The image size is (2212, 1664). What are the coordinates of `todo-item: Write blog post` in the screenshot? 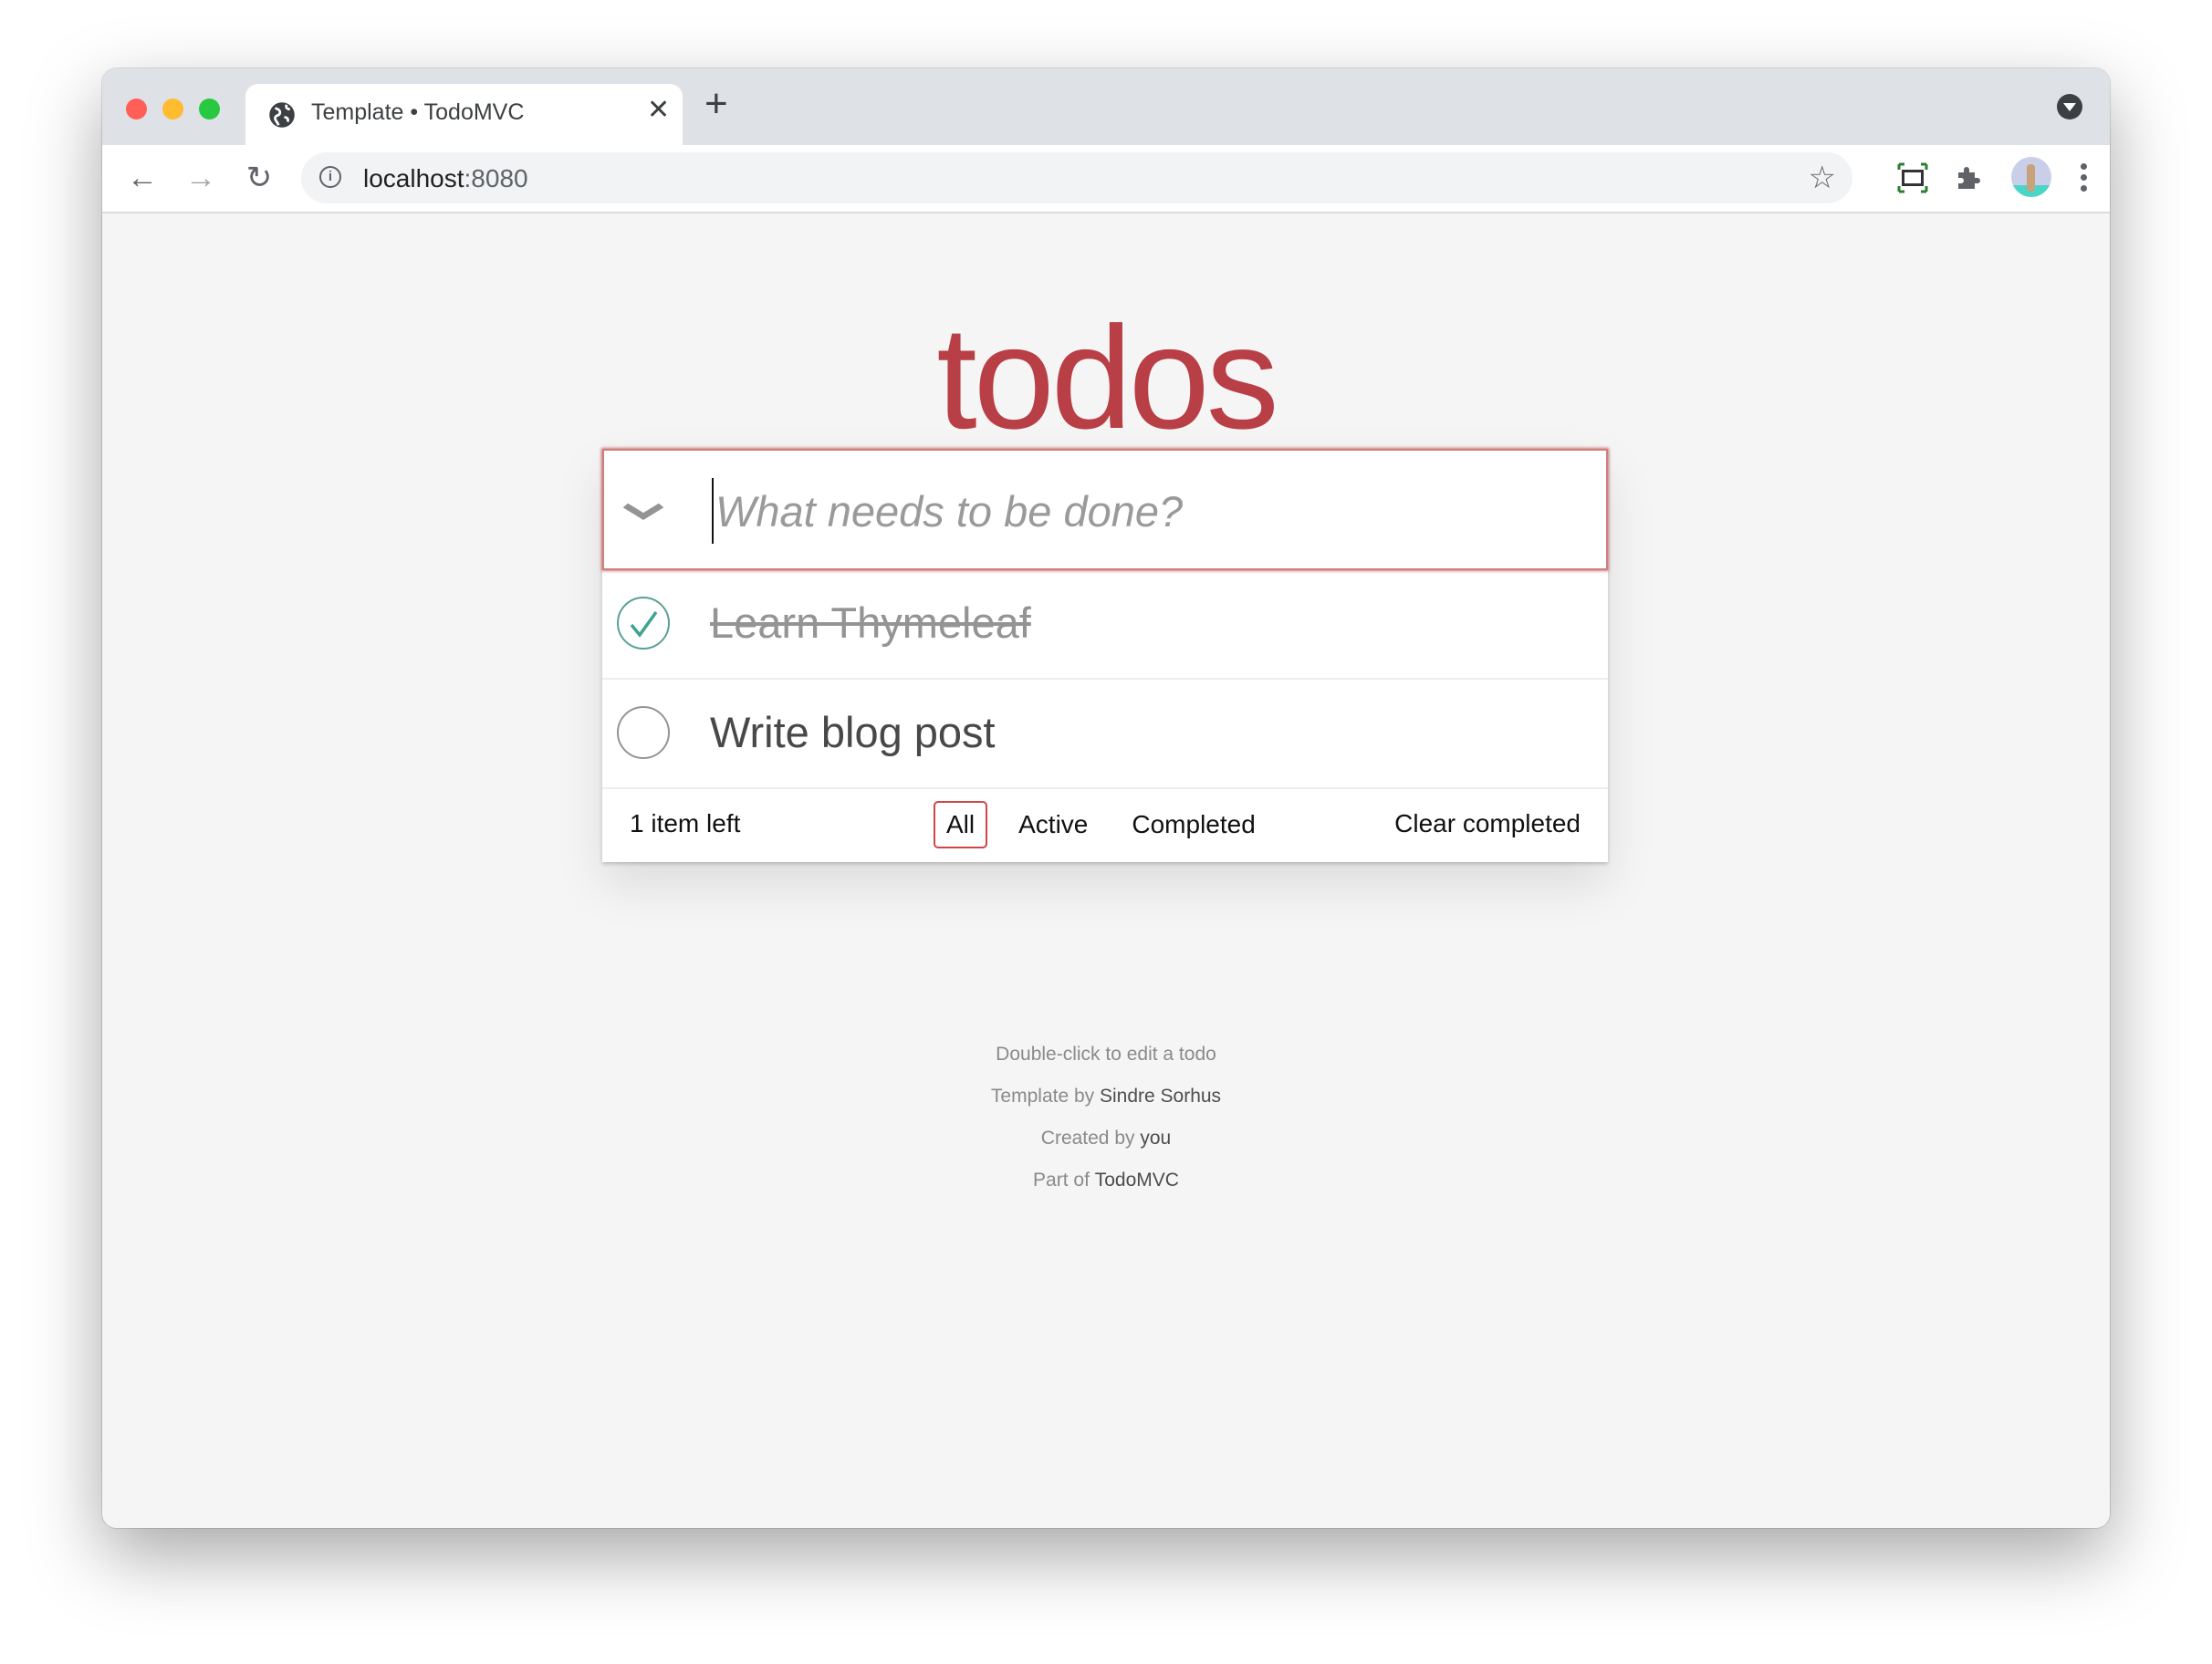 It's located at (1105, 735).